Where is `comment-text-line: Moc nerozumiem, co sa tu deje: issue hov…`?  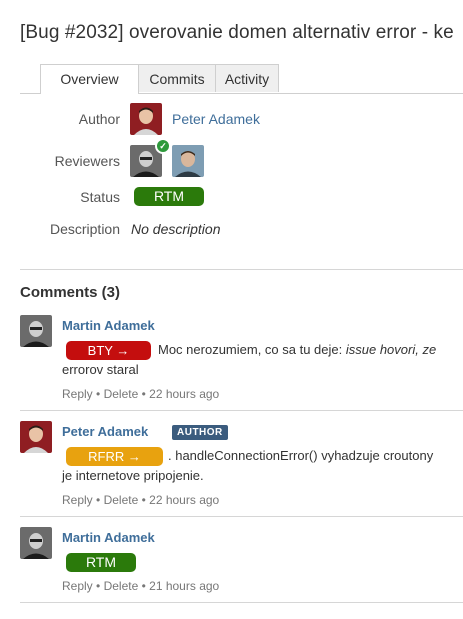
comment-text-line: Moc nerozumiem, co sa tu deje: issue hov… is located at coordinates (297, 350).